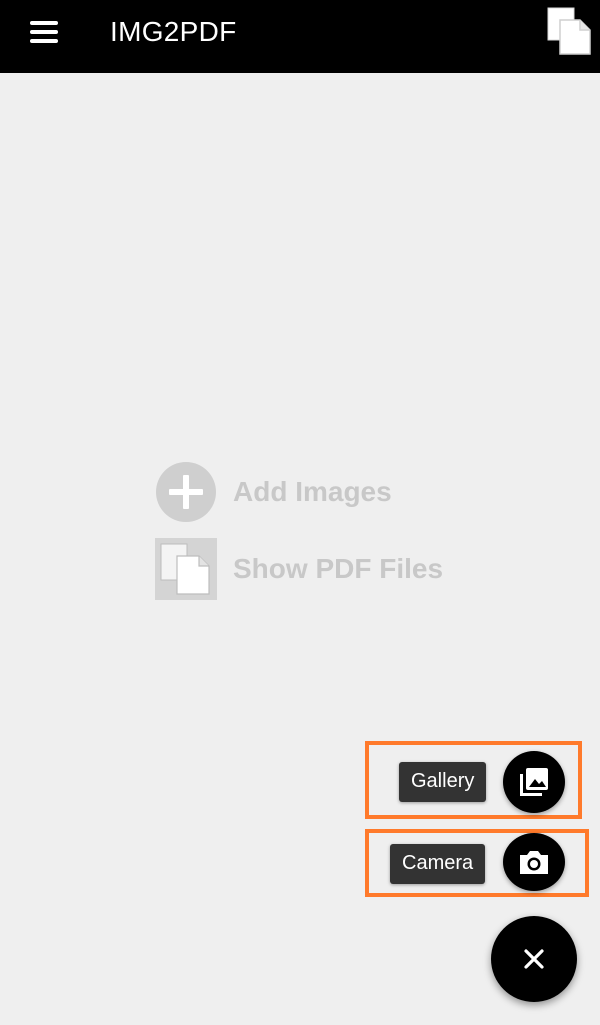 The height and width of the screenshot is (1025, 600). I want to click on camera-fab-button, so click(534, 862).